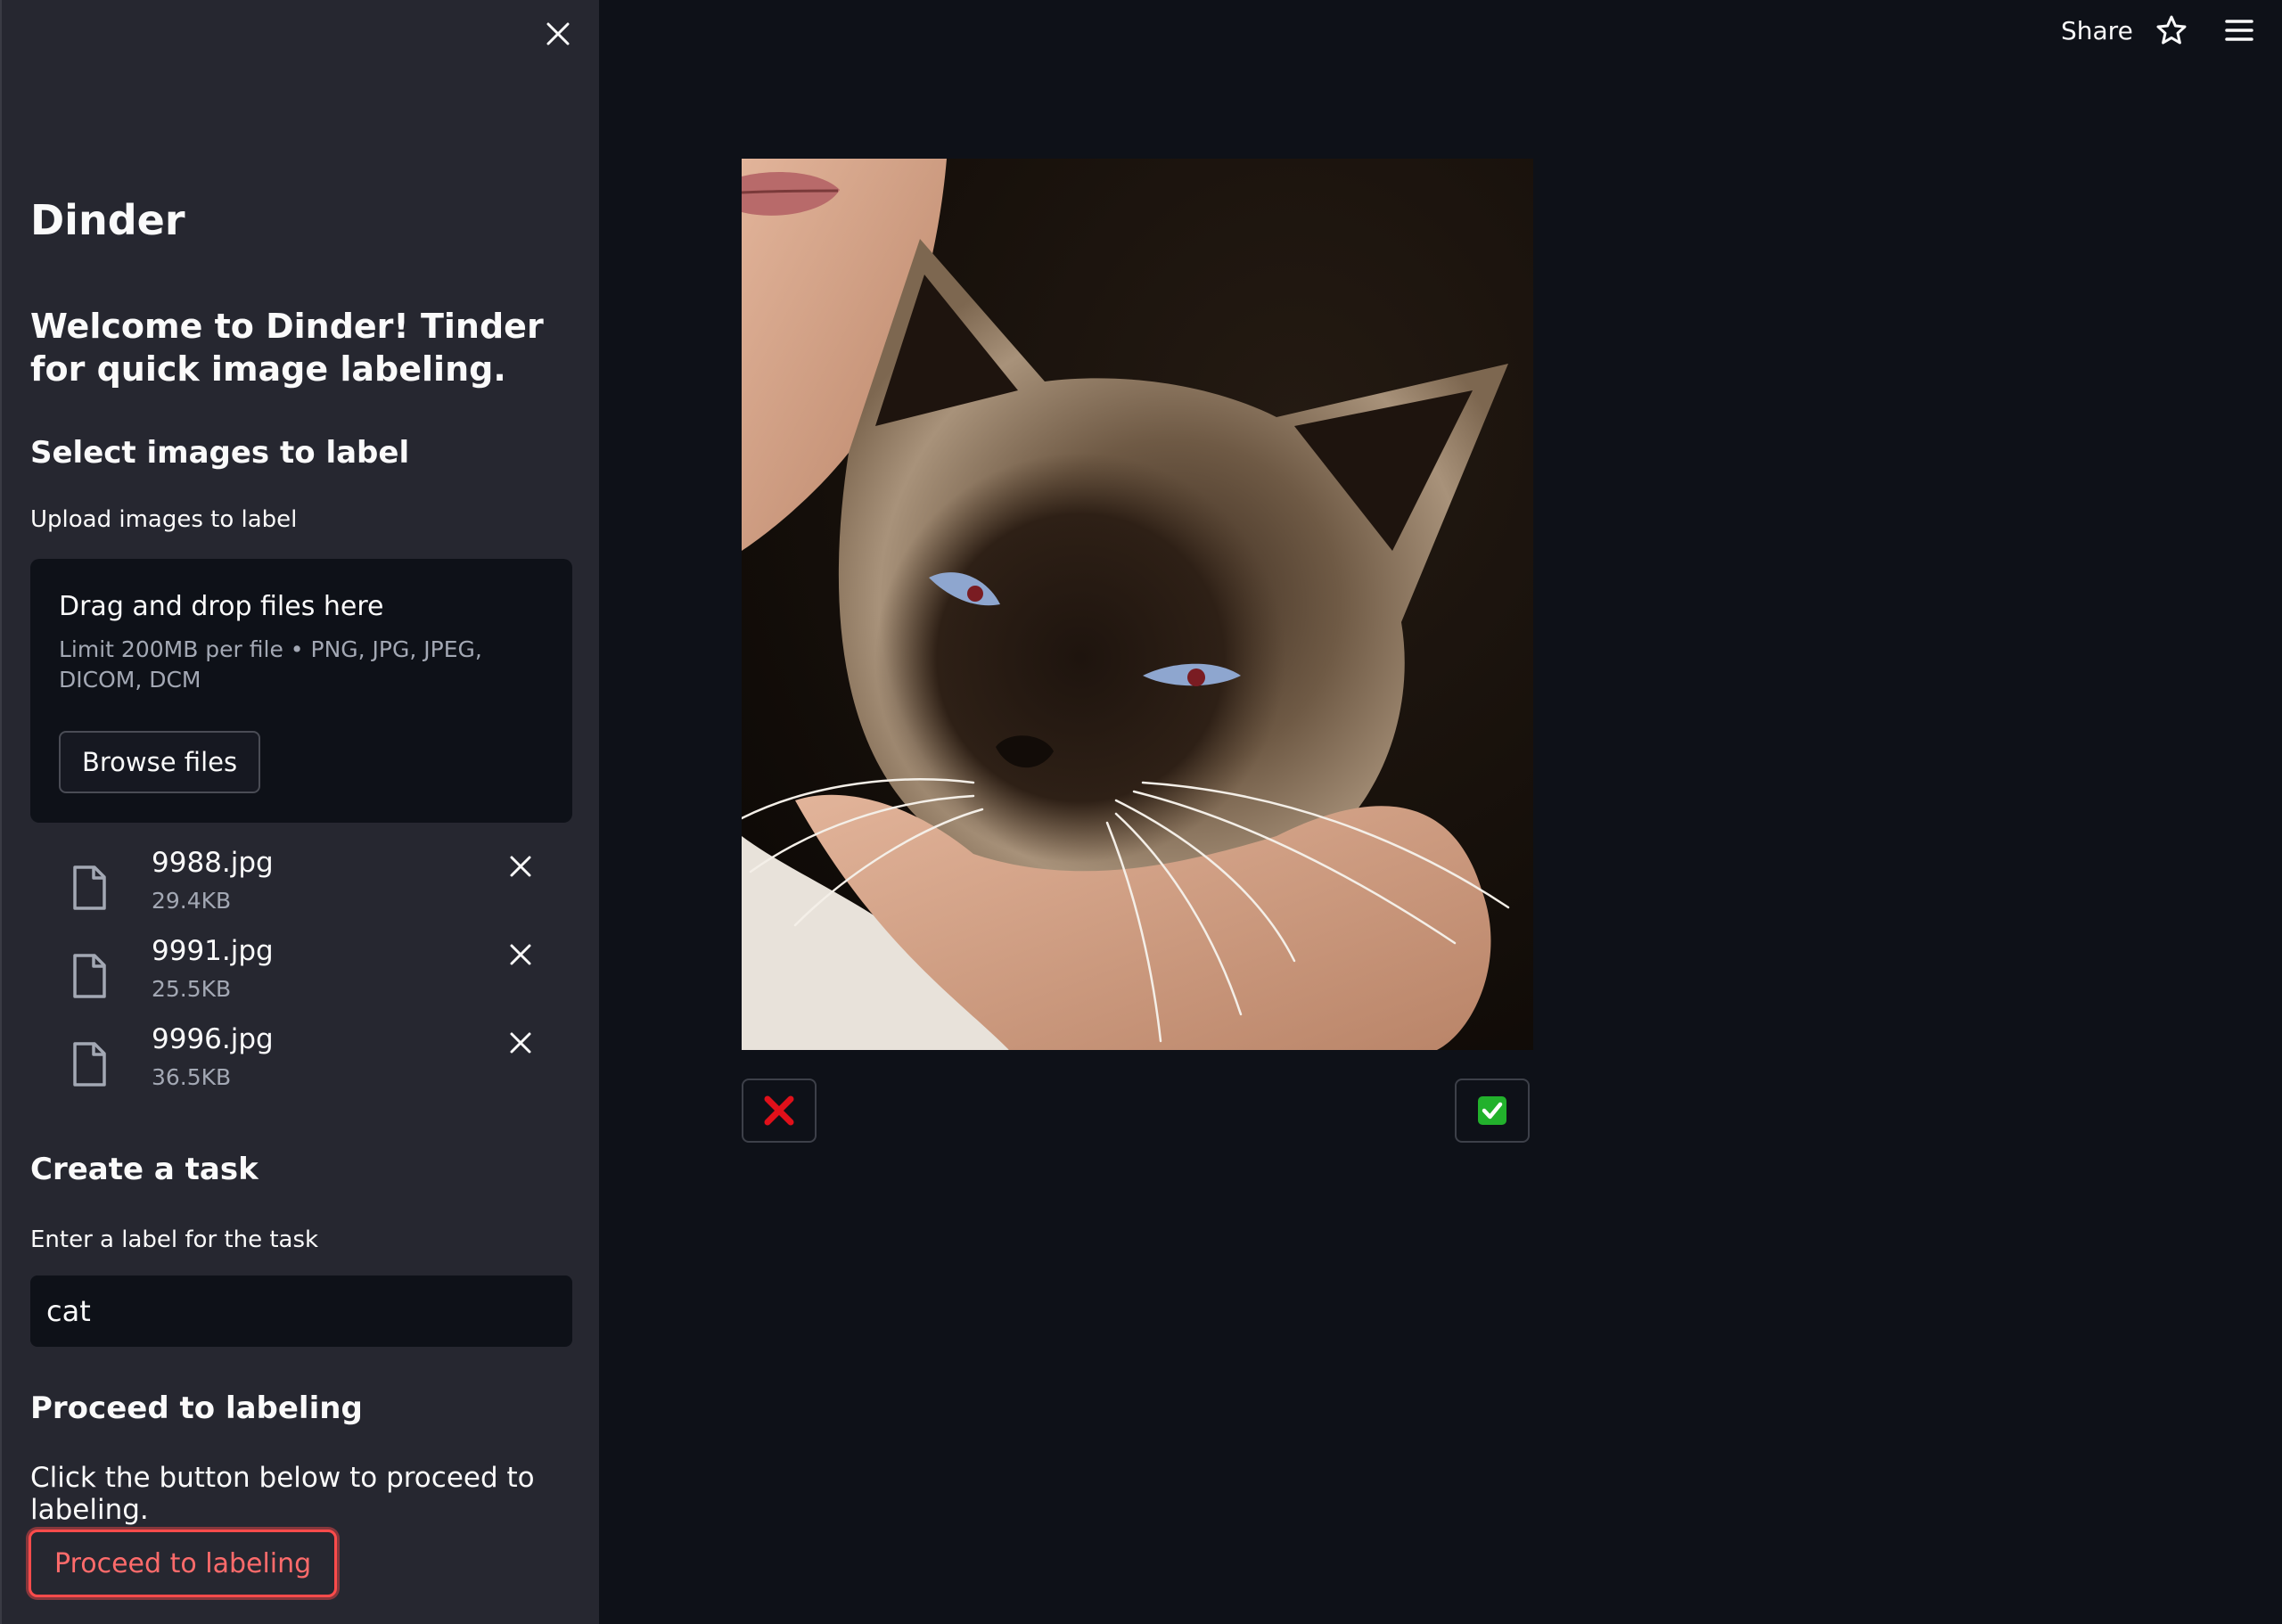  What do you see at coordinates (192, 989) in the screenshot?
I see `file-size: 25.5KB` at bounding box center [192, 989].